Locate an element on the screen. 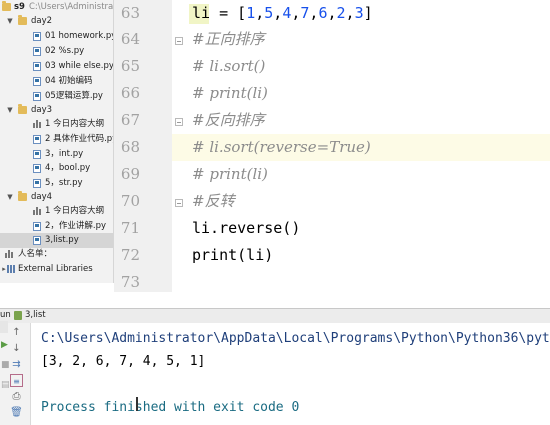  tree-file: 4，bool.py is located at coordinates (56, 168).